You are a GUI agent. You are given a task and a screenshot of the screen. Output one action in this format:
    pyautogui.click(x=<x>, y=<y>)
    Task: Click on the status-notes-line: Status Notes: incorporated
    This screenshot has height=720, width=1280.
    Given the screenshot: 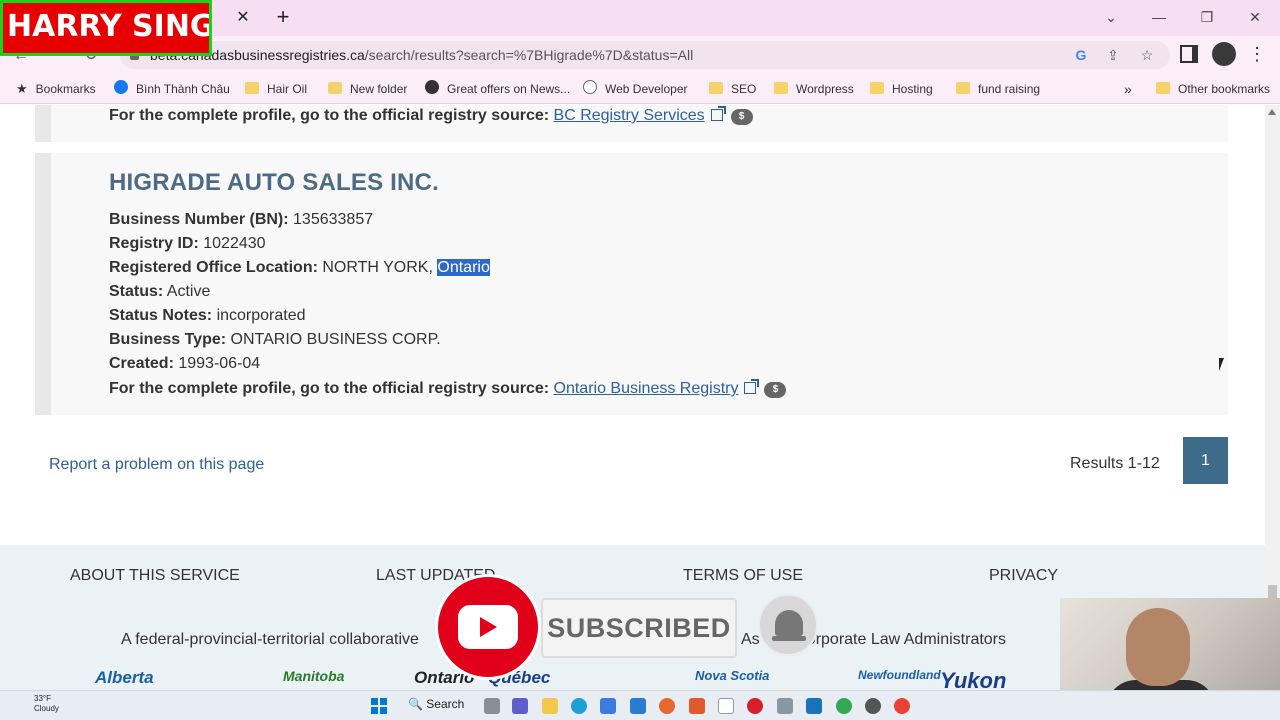 What is the action you would take?
    pyautogui.click(x=207, y=316)
    